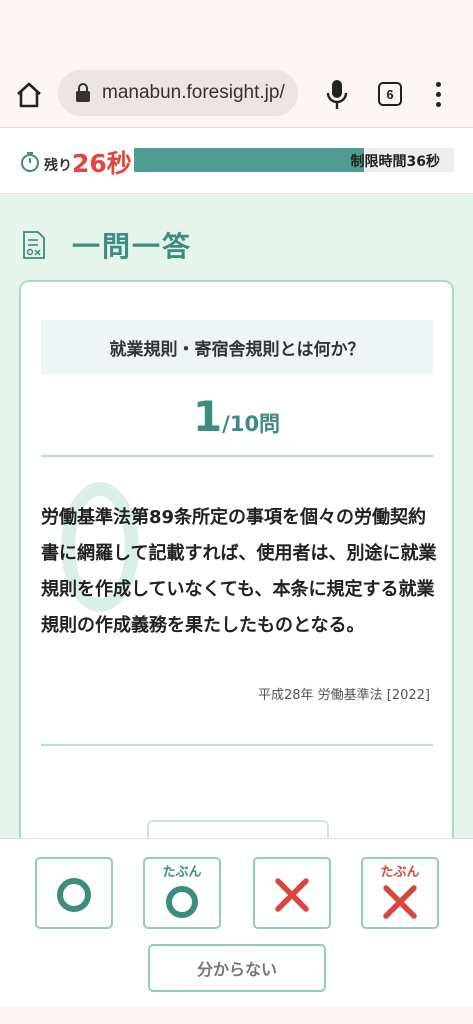  I want to click on time-limit-text: 制限時間36秒, so click(395, 162).